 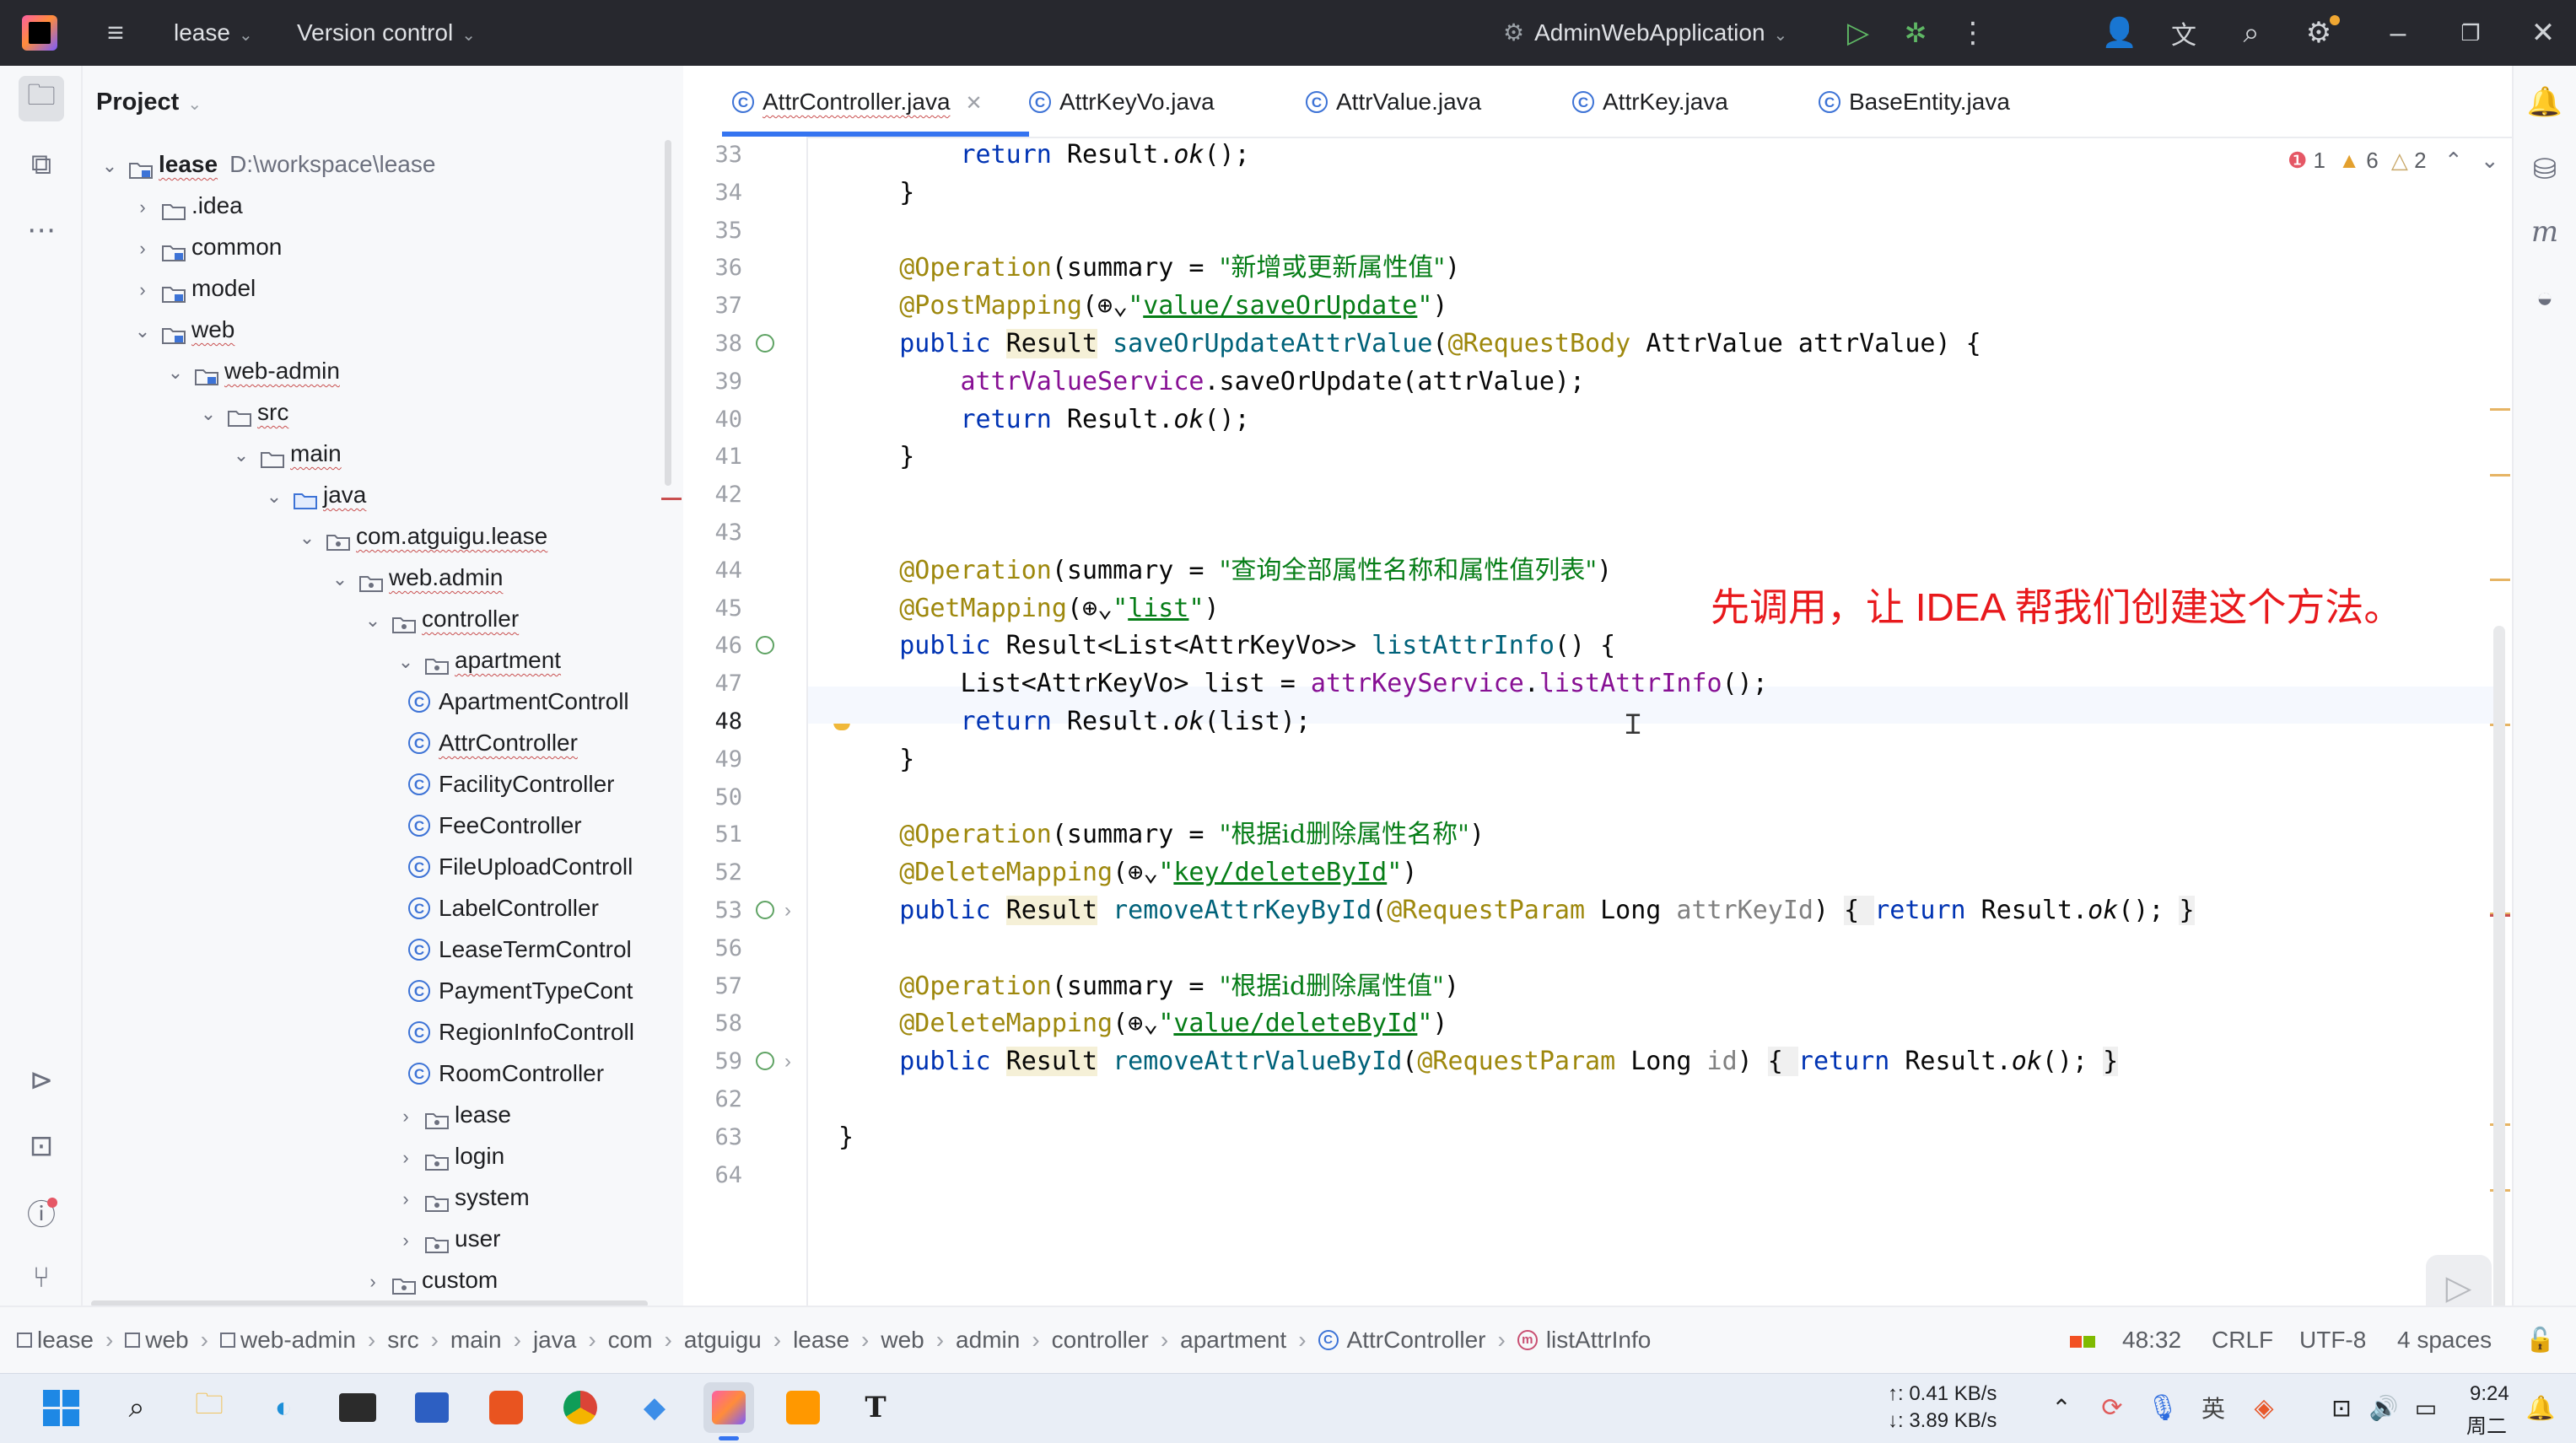 What do you see at coordinates (2120, 33) in the screenshot?
I see `add-user-icon: 👤` at bounding box center [2120, 33].